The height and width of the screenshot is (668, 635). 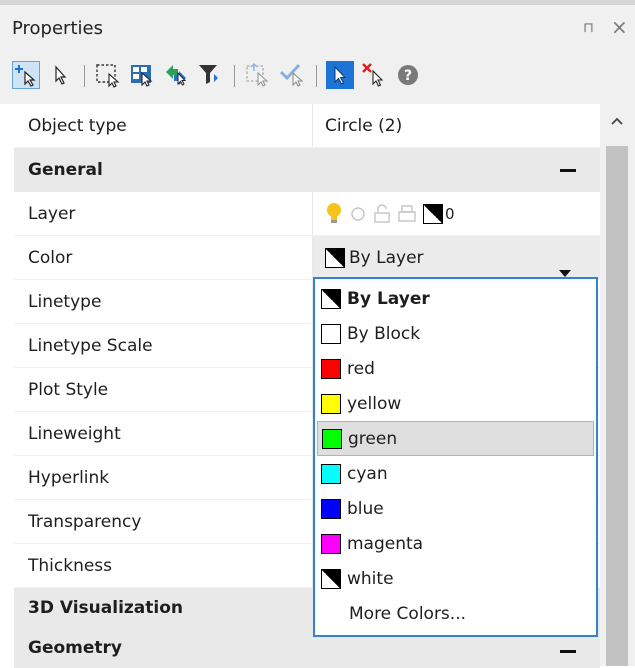 What do you see at coordinates (163, 302) in the screenshot?
I see `property-label: Linetype` at bounding box center [163, 302].